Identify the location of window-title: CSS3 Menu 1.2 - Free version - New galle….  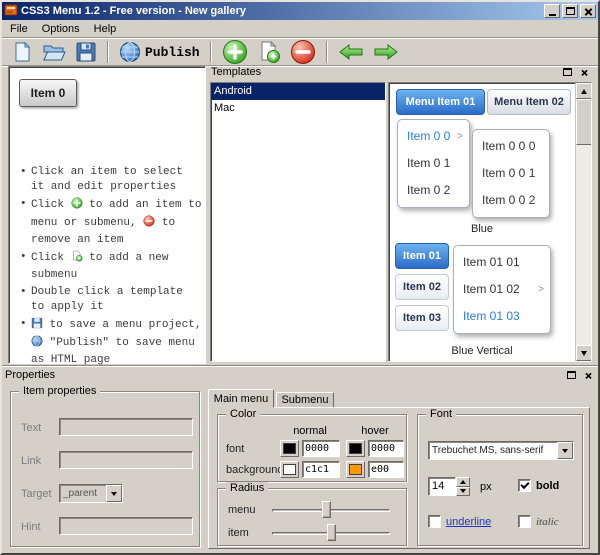
(133, 11).